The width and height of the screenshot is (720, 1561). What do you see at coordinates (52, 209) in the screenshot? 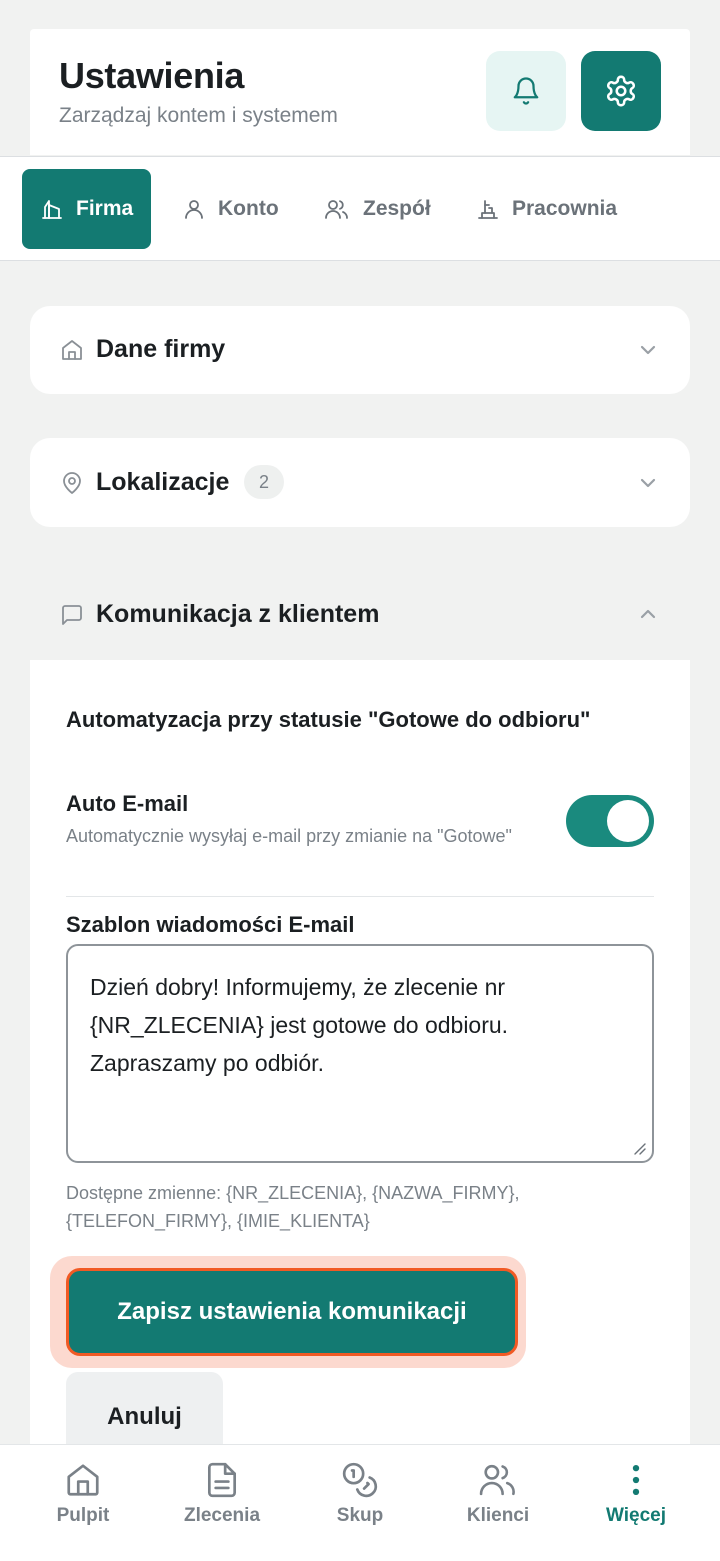
I see `building-icon` at bounding box center [52, 209].